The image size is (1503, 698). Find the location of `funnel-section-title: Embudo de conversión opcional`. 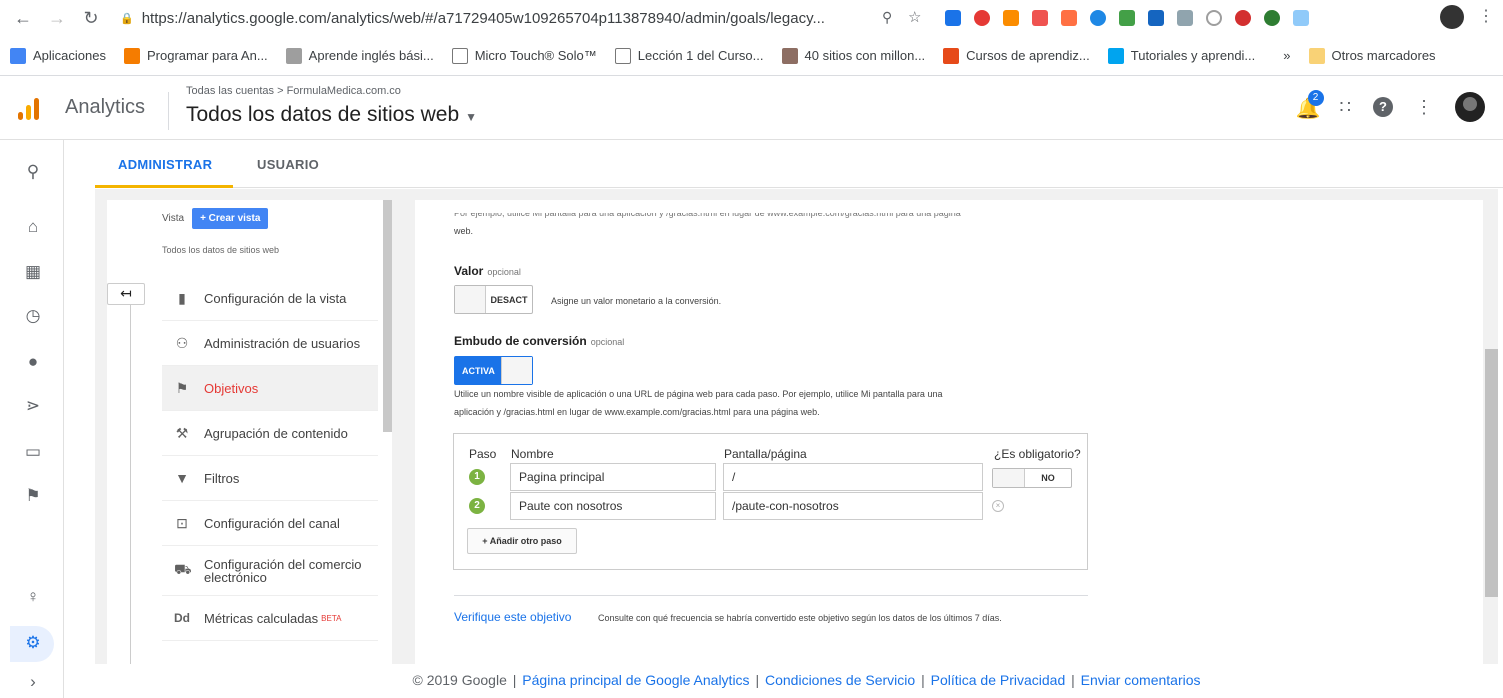

funnel-section-title: Embudo de conversión opcional is located at coordinates (539, 341).